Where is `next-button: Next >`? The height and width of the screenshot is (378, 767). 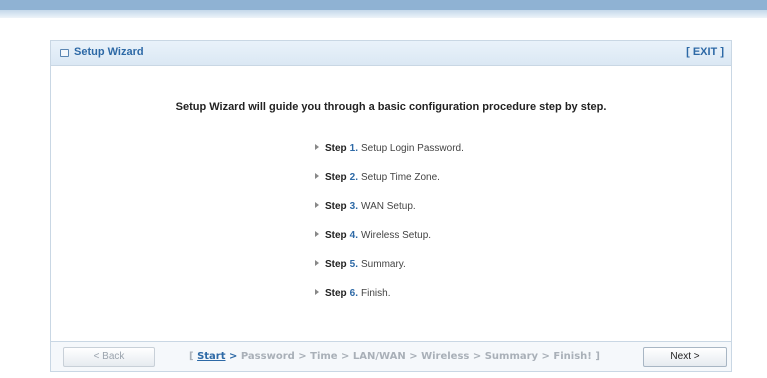 next-button: Next > is located at coordinates (685, 357).